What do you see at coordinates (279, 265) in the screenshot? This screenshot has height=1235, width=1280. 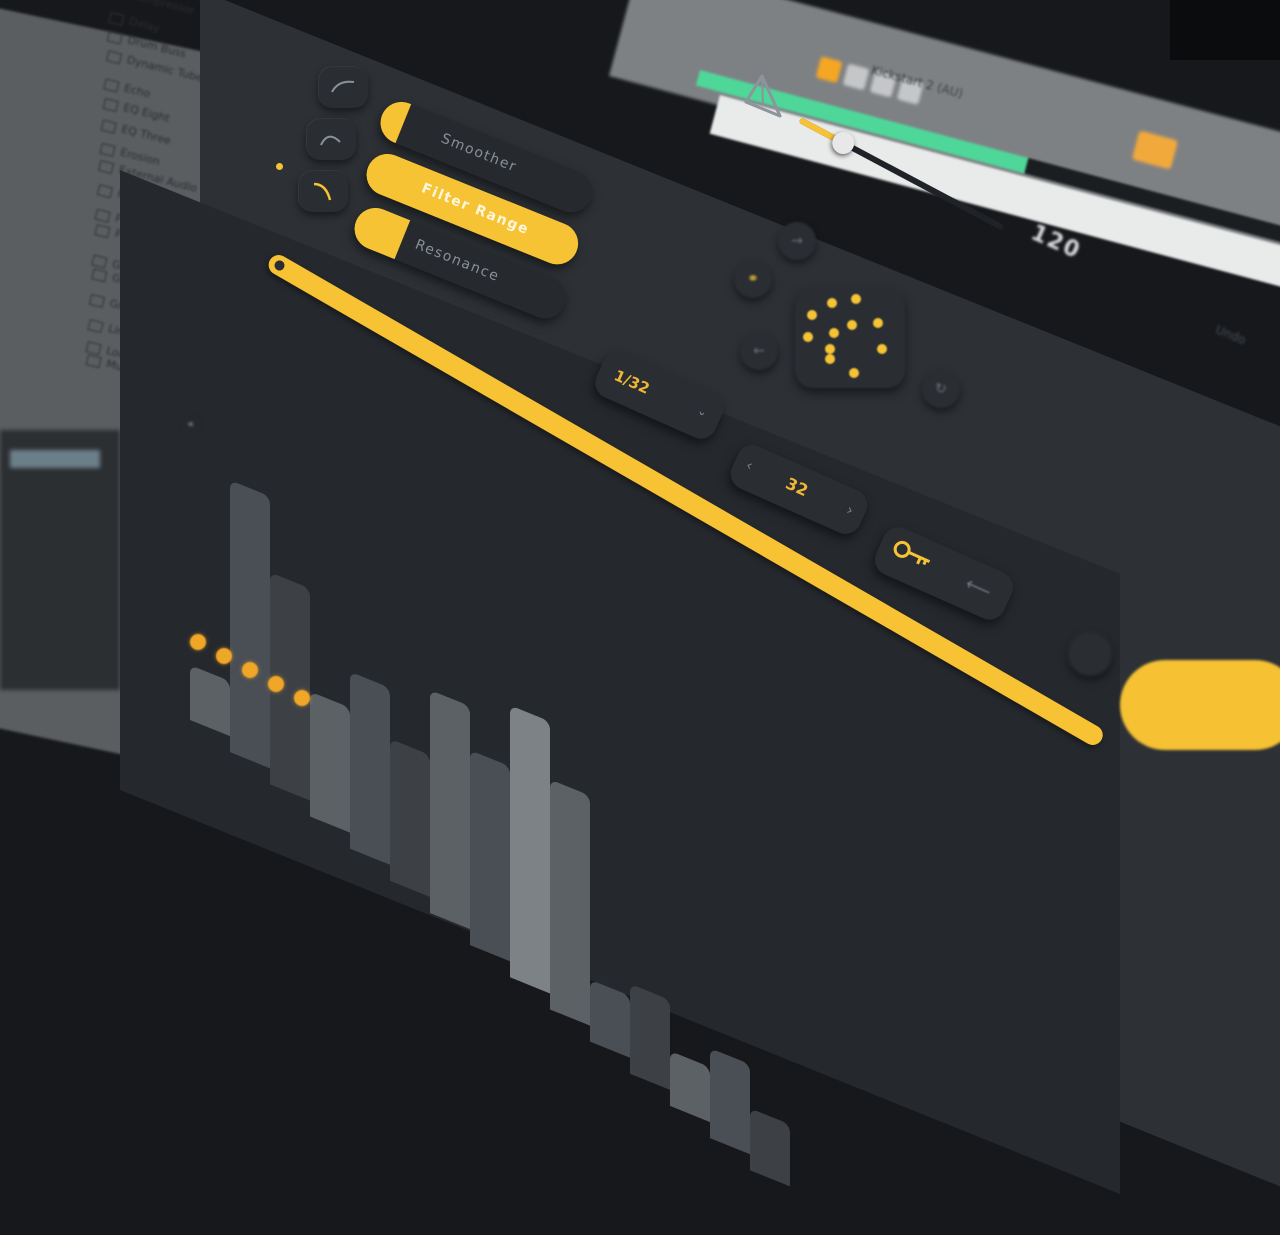 I see `master-amount-handle` at bounding box center [279, 265].